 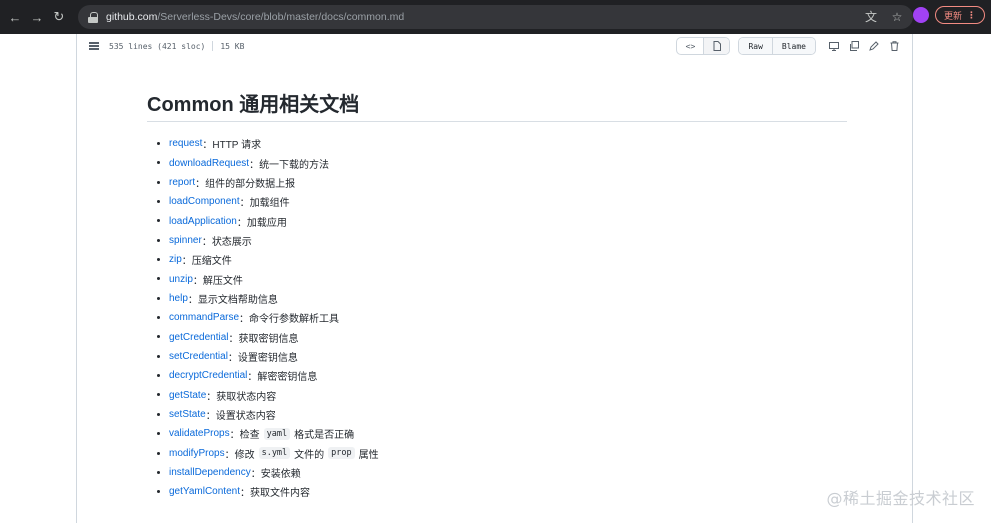 What do you see at coordinates (497, 317) in the screenshot?
I see `list-item: commandParse：命令行参数解析工具` at bounding box center [497, 317].